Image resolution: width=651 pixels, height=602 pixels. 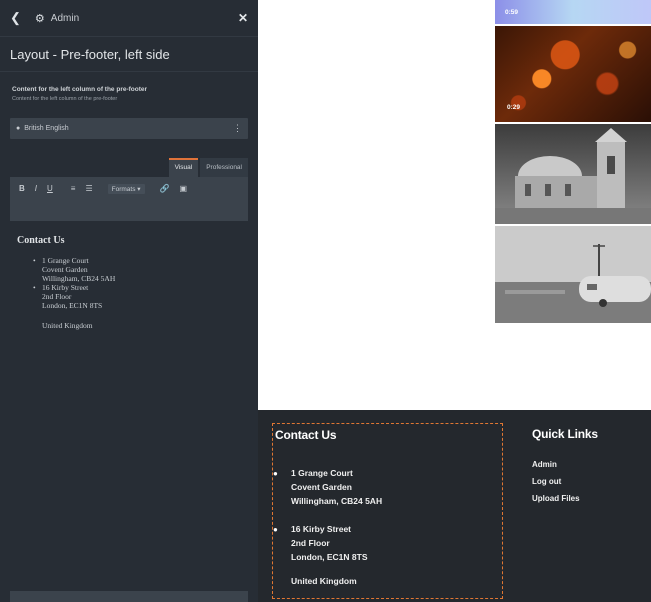 What do you see at coordinates (129, 596) in the screenshot?
I see `panel-bottom-bar` at bounding box center [129, 596].